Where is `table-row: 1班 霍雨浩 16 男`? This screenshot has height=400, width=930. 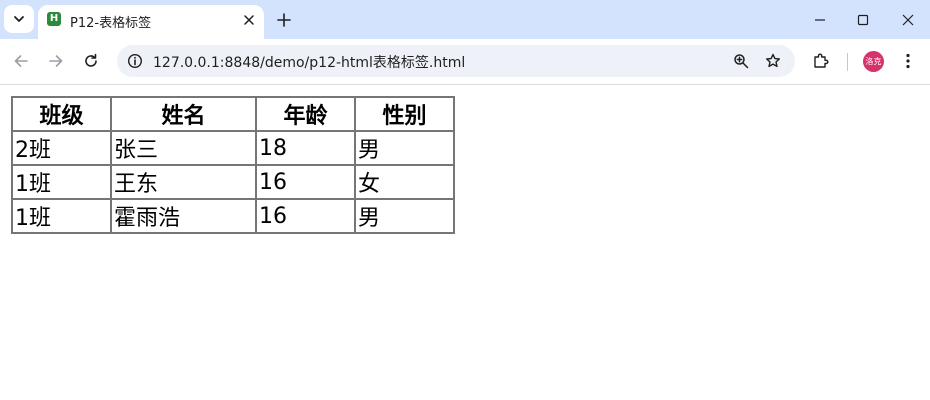
table-row: 1班 霍雨浩 16 男 is located at coordinates (233, 216).